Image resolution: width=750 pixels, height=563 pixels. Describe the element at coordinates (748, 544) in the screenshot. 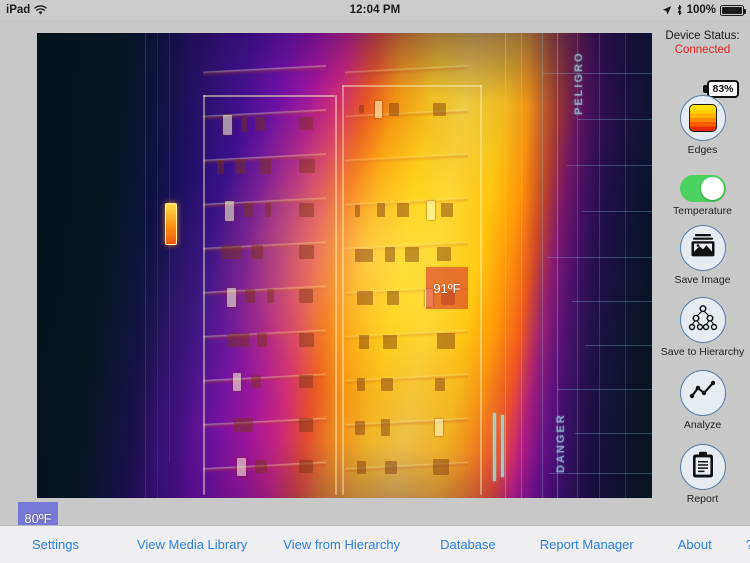

I see `toolbar-item-help: ?` at that location.